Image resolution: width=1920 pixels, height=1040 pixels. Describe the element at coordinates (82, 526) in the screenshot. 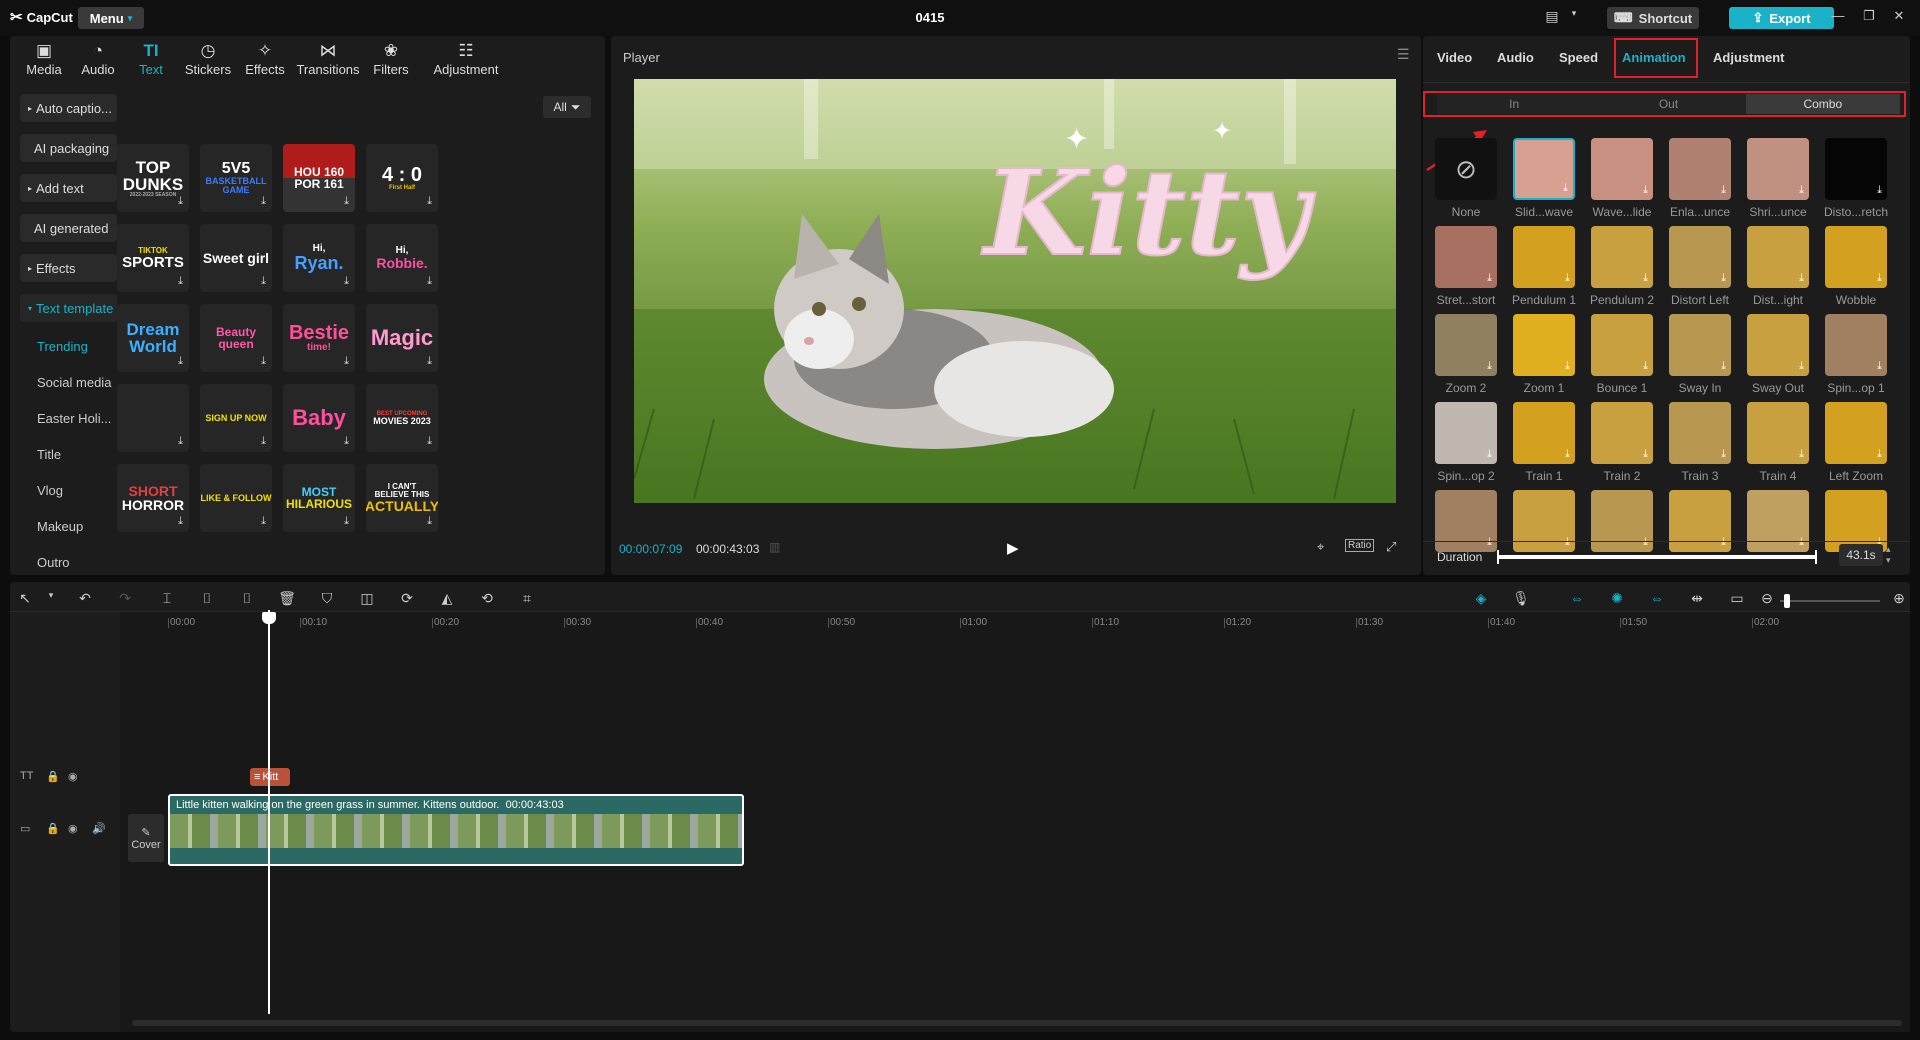

I see `sub-makeup: Makeup` at that location.